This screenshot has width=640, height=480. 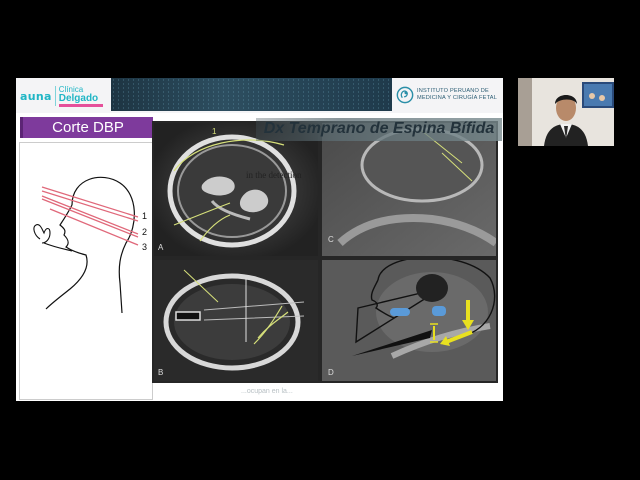 What do you see at coordinates (145, 232) in the screenshot?
I see `cut-label-2: 2` at bounding box center [145, 232].